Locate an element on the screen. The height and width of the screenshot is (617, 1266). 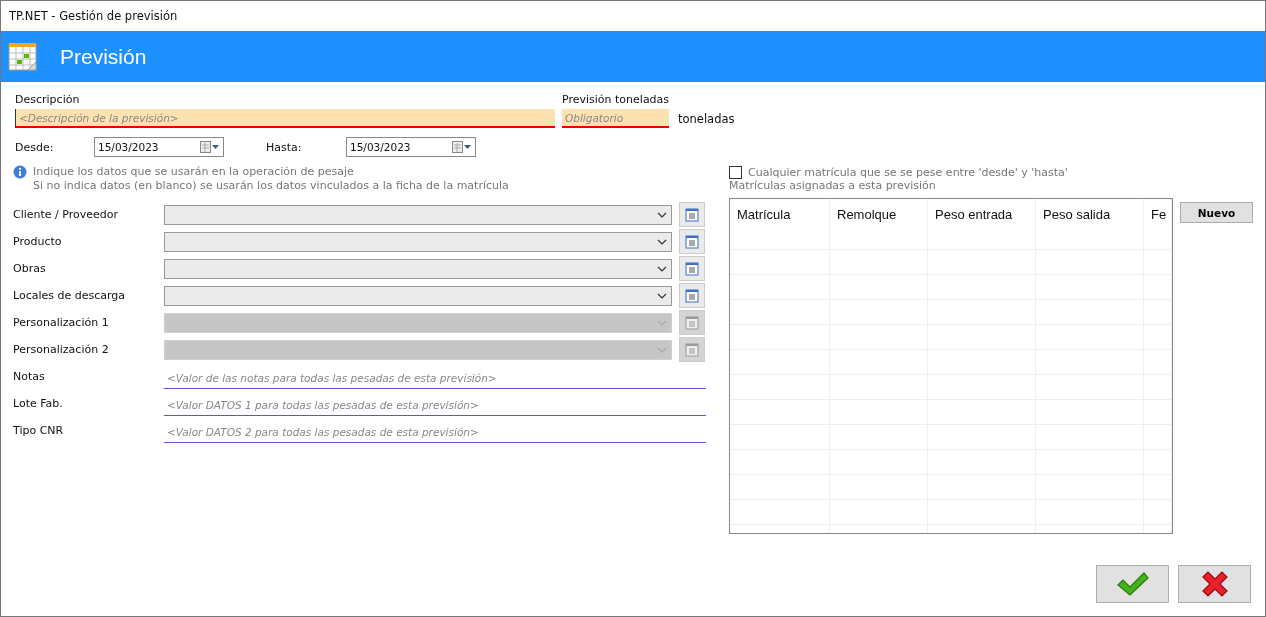
section-label: Matrículas asignadas a esta previsión is located at coordinates (833, 185).